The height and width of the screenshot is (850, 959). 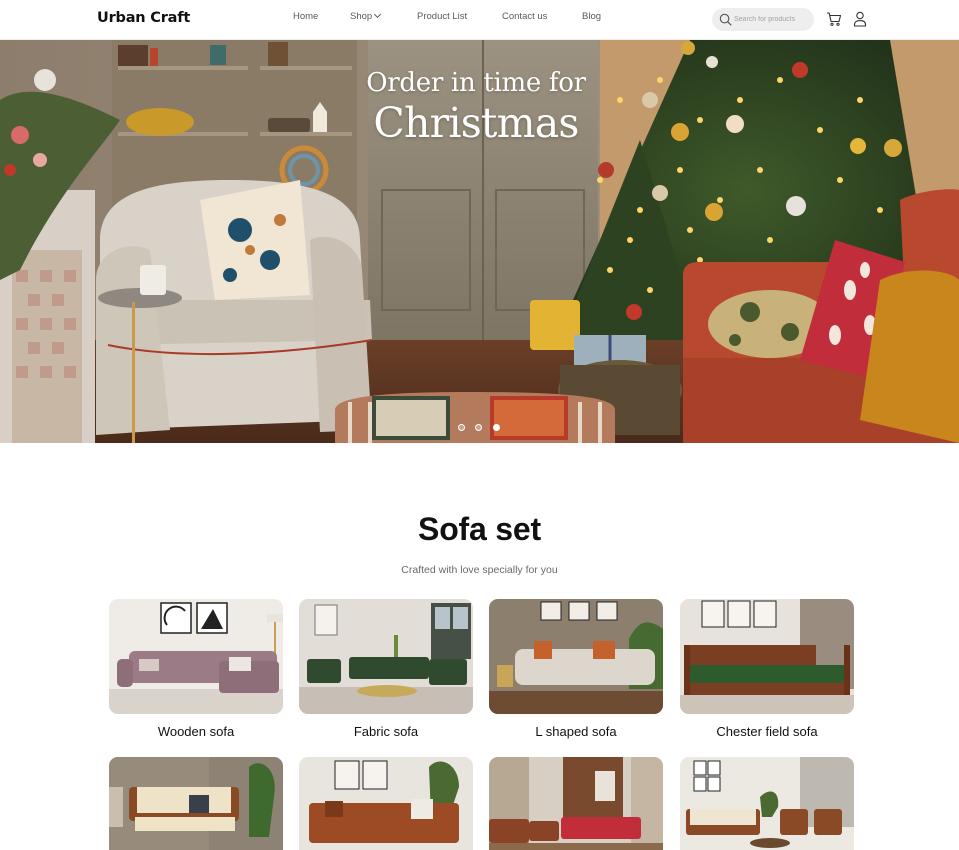 I want to click on nav-product-list-link: Product List, so click(x=442, y=16).